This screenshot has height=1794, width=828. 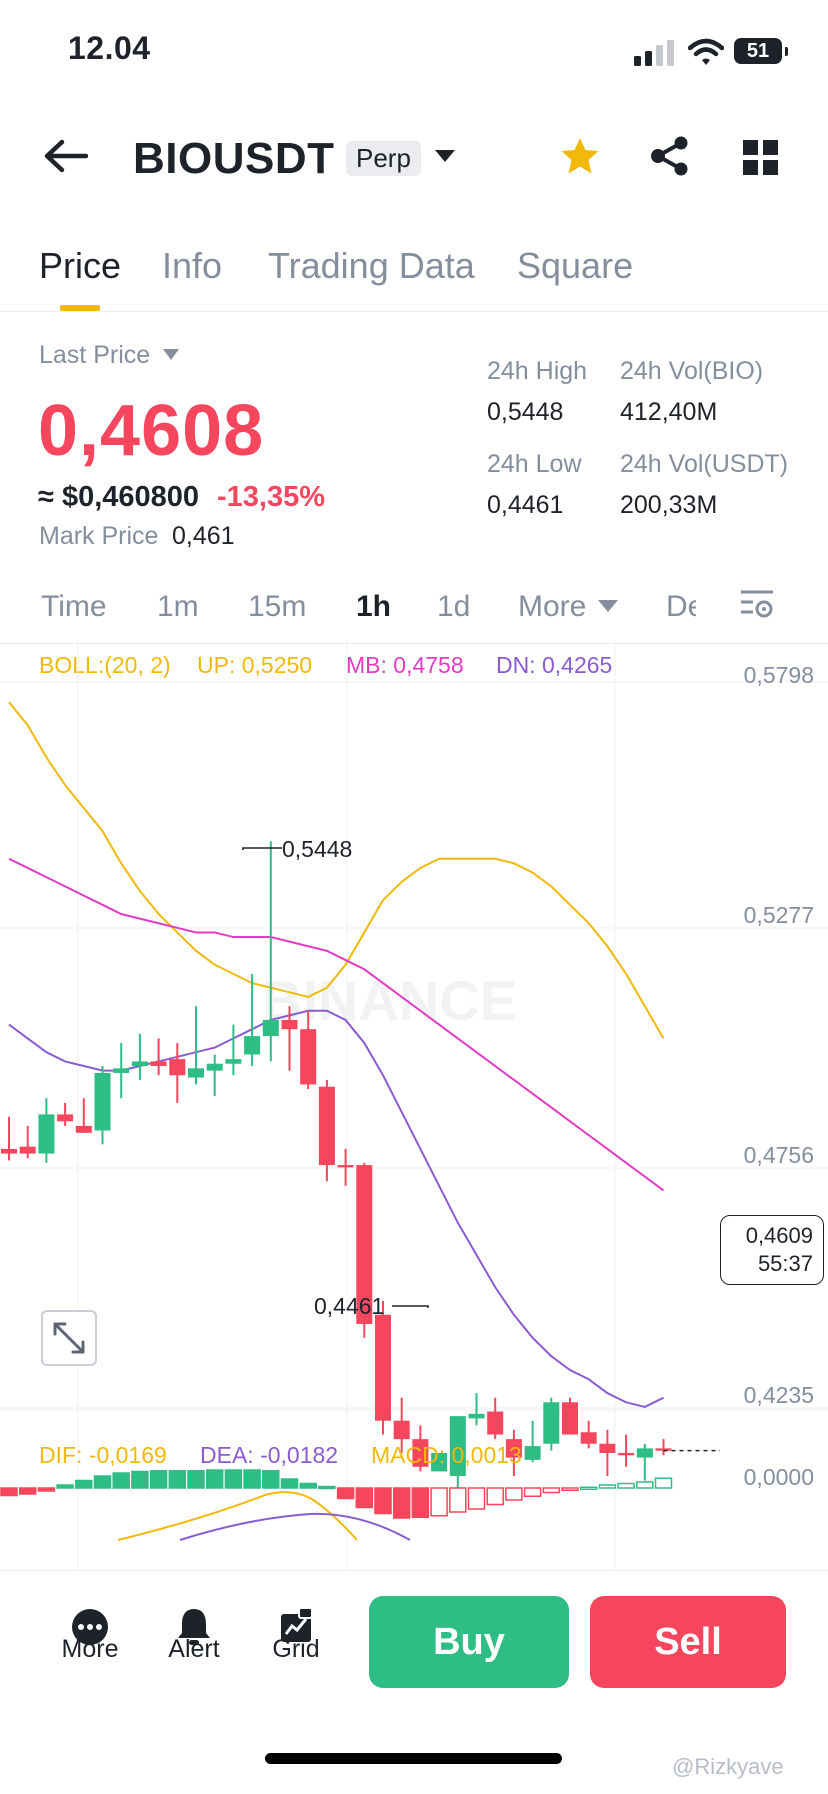 What do you see at coordinates (534, 464) in the screenshot?
I see `24h-low-label: 24h Low` at bounding box center [534, 464].